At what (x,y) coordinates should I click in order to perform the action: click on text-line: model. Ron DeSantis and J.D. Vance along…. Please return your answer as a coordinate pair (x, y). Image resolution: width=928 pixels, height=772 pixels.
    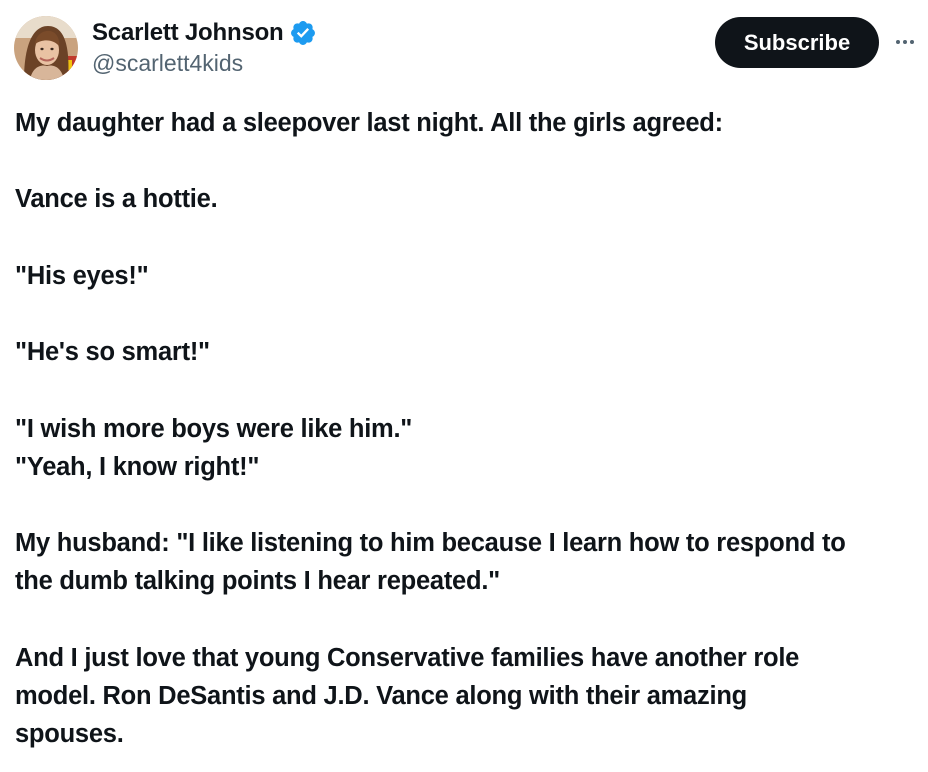
    Looking at the image, I should click on (381, 695).